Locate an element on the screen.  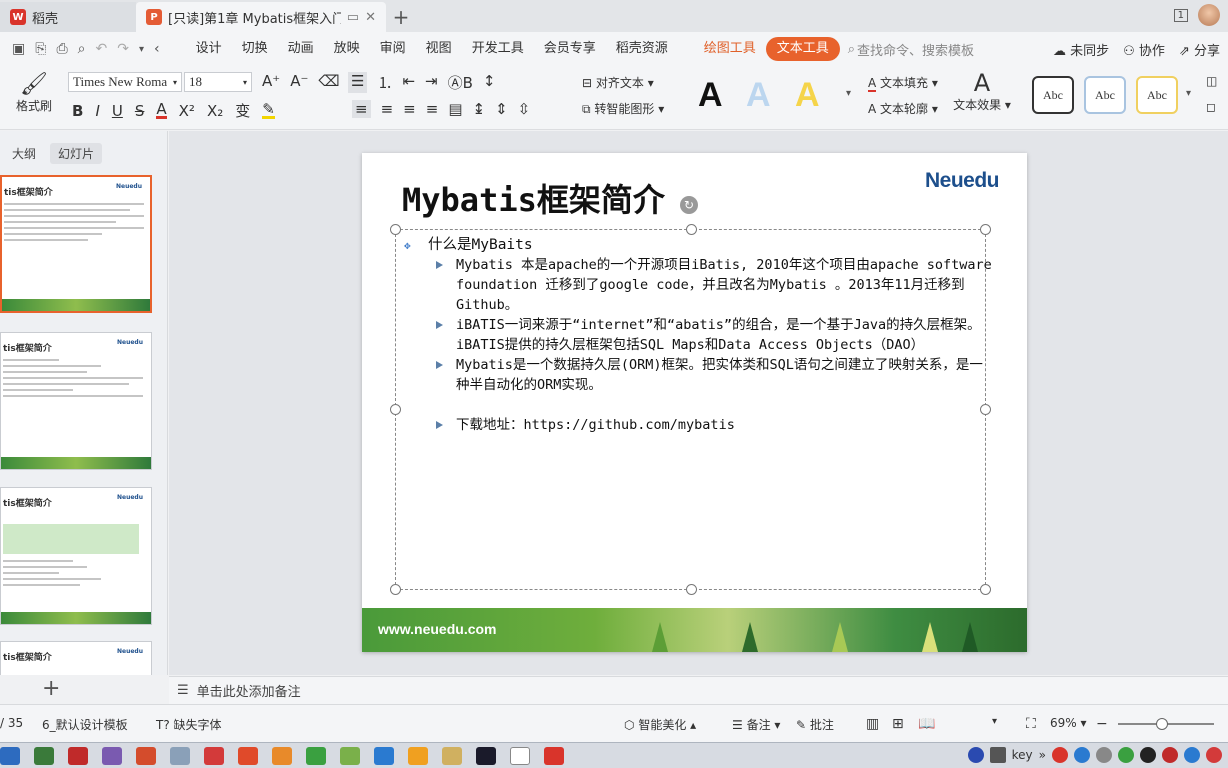
zoom-slider-thumb is located at coordinates (1162, 724).